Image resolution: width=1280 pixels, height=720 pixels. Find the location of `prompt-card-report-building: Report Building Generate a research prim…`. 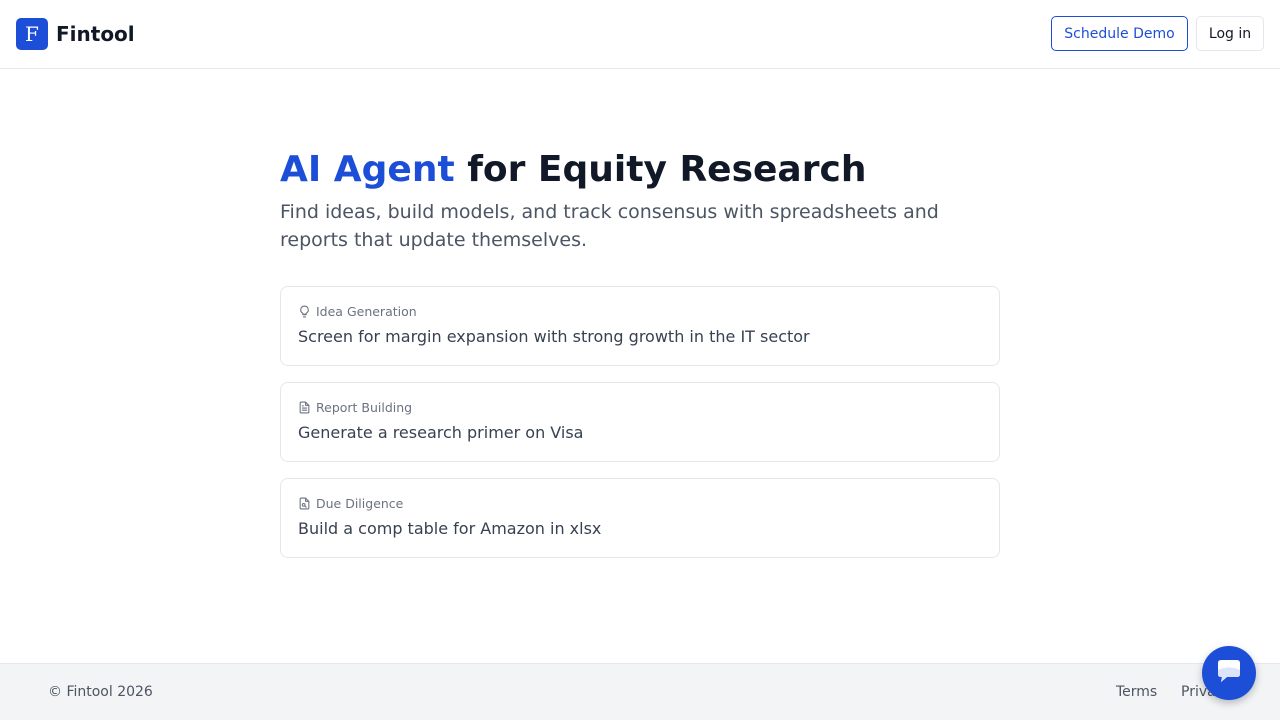

prompt-card-report-building: Report Building Generate a research prim… is located at coordinates (640, 422).